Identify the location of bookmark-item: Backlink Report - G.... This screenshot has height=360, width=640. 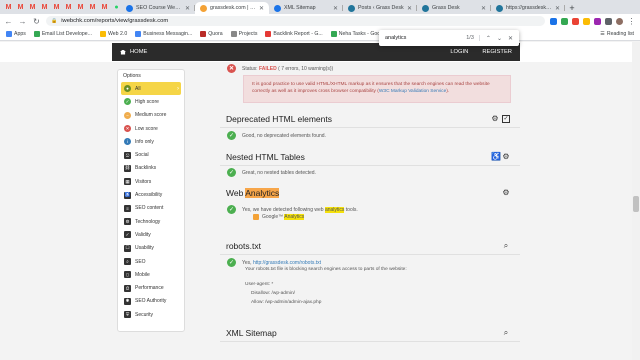
(294, 34).